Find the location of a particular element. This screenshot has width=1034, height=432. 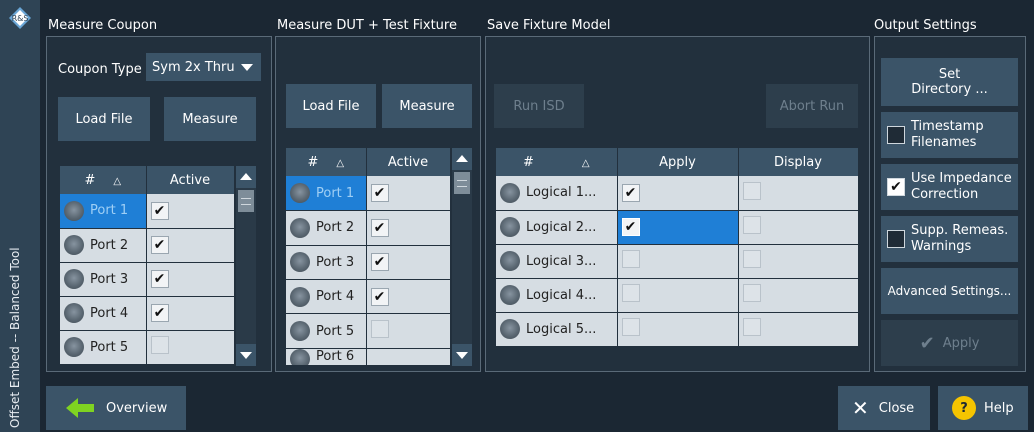

dut-load-file-button: Load File is located at coordinates (331, 106).